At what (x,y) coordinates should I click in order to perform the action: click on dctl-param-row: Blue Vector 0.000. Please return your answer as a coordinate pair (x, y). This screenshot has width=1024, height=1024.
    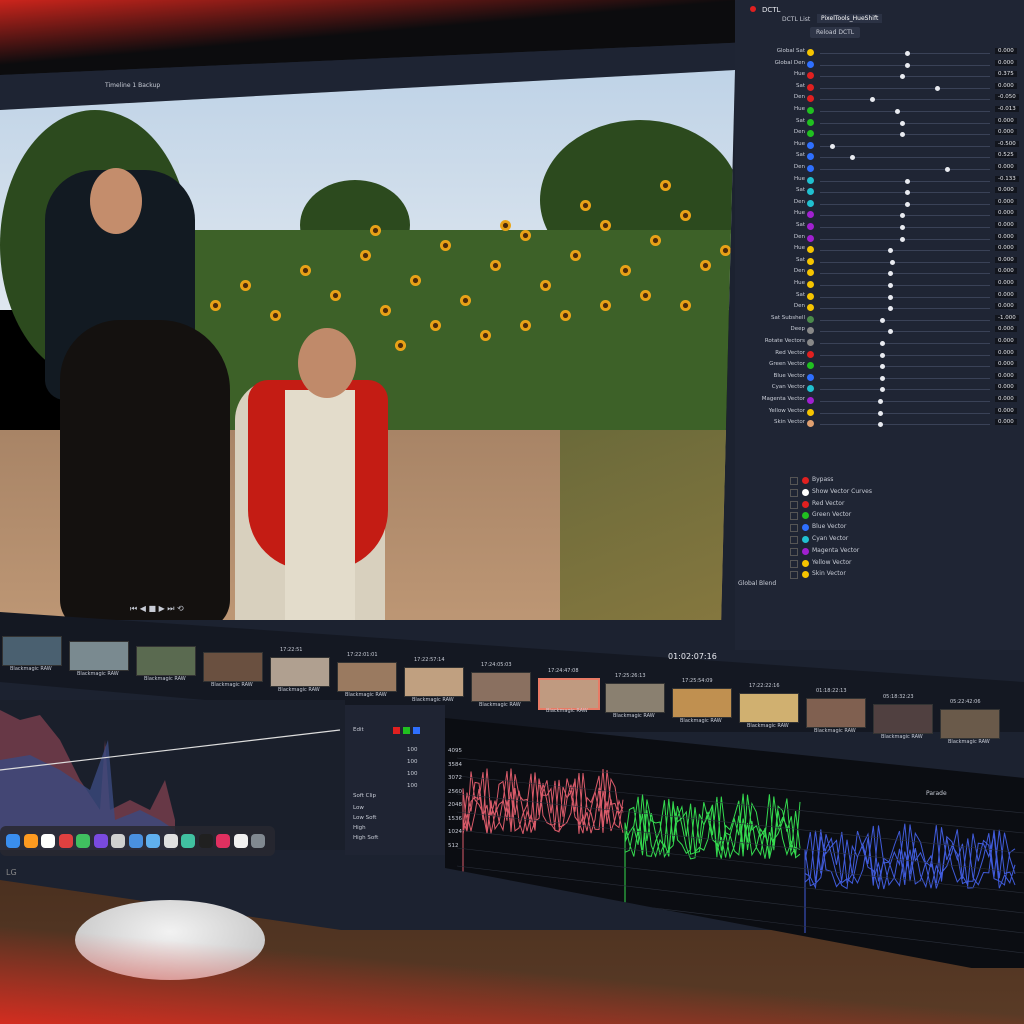
    Looking at the image, I should click on (884, 378).